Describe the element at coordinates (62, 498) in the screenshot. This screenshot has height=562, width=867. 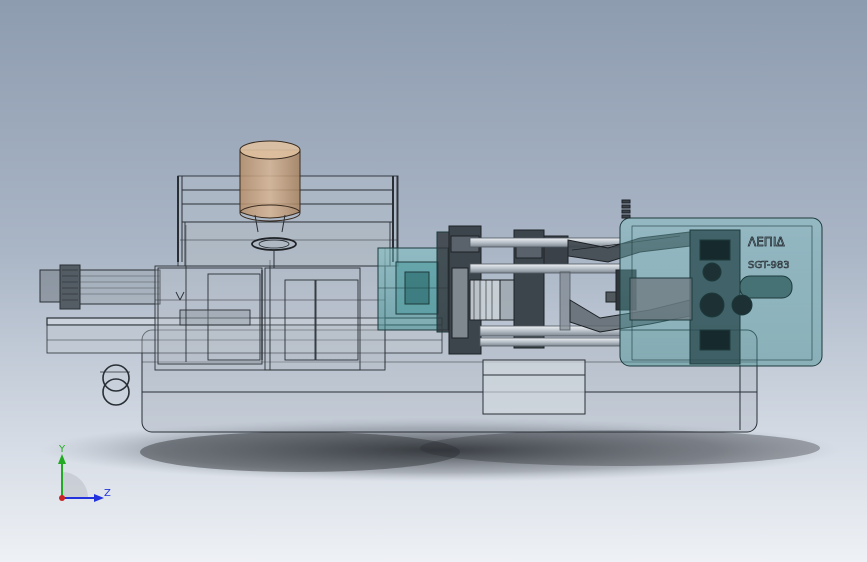
I see `x-axis-dot` at that location.